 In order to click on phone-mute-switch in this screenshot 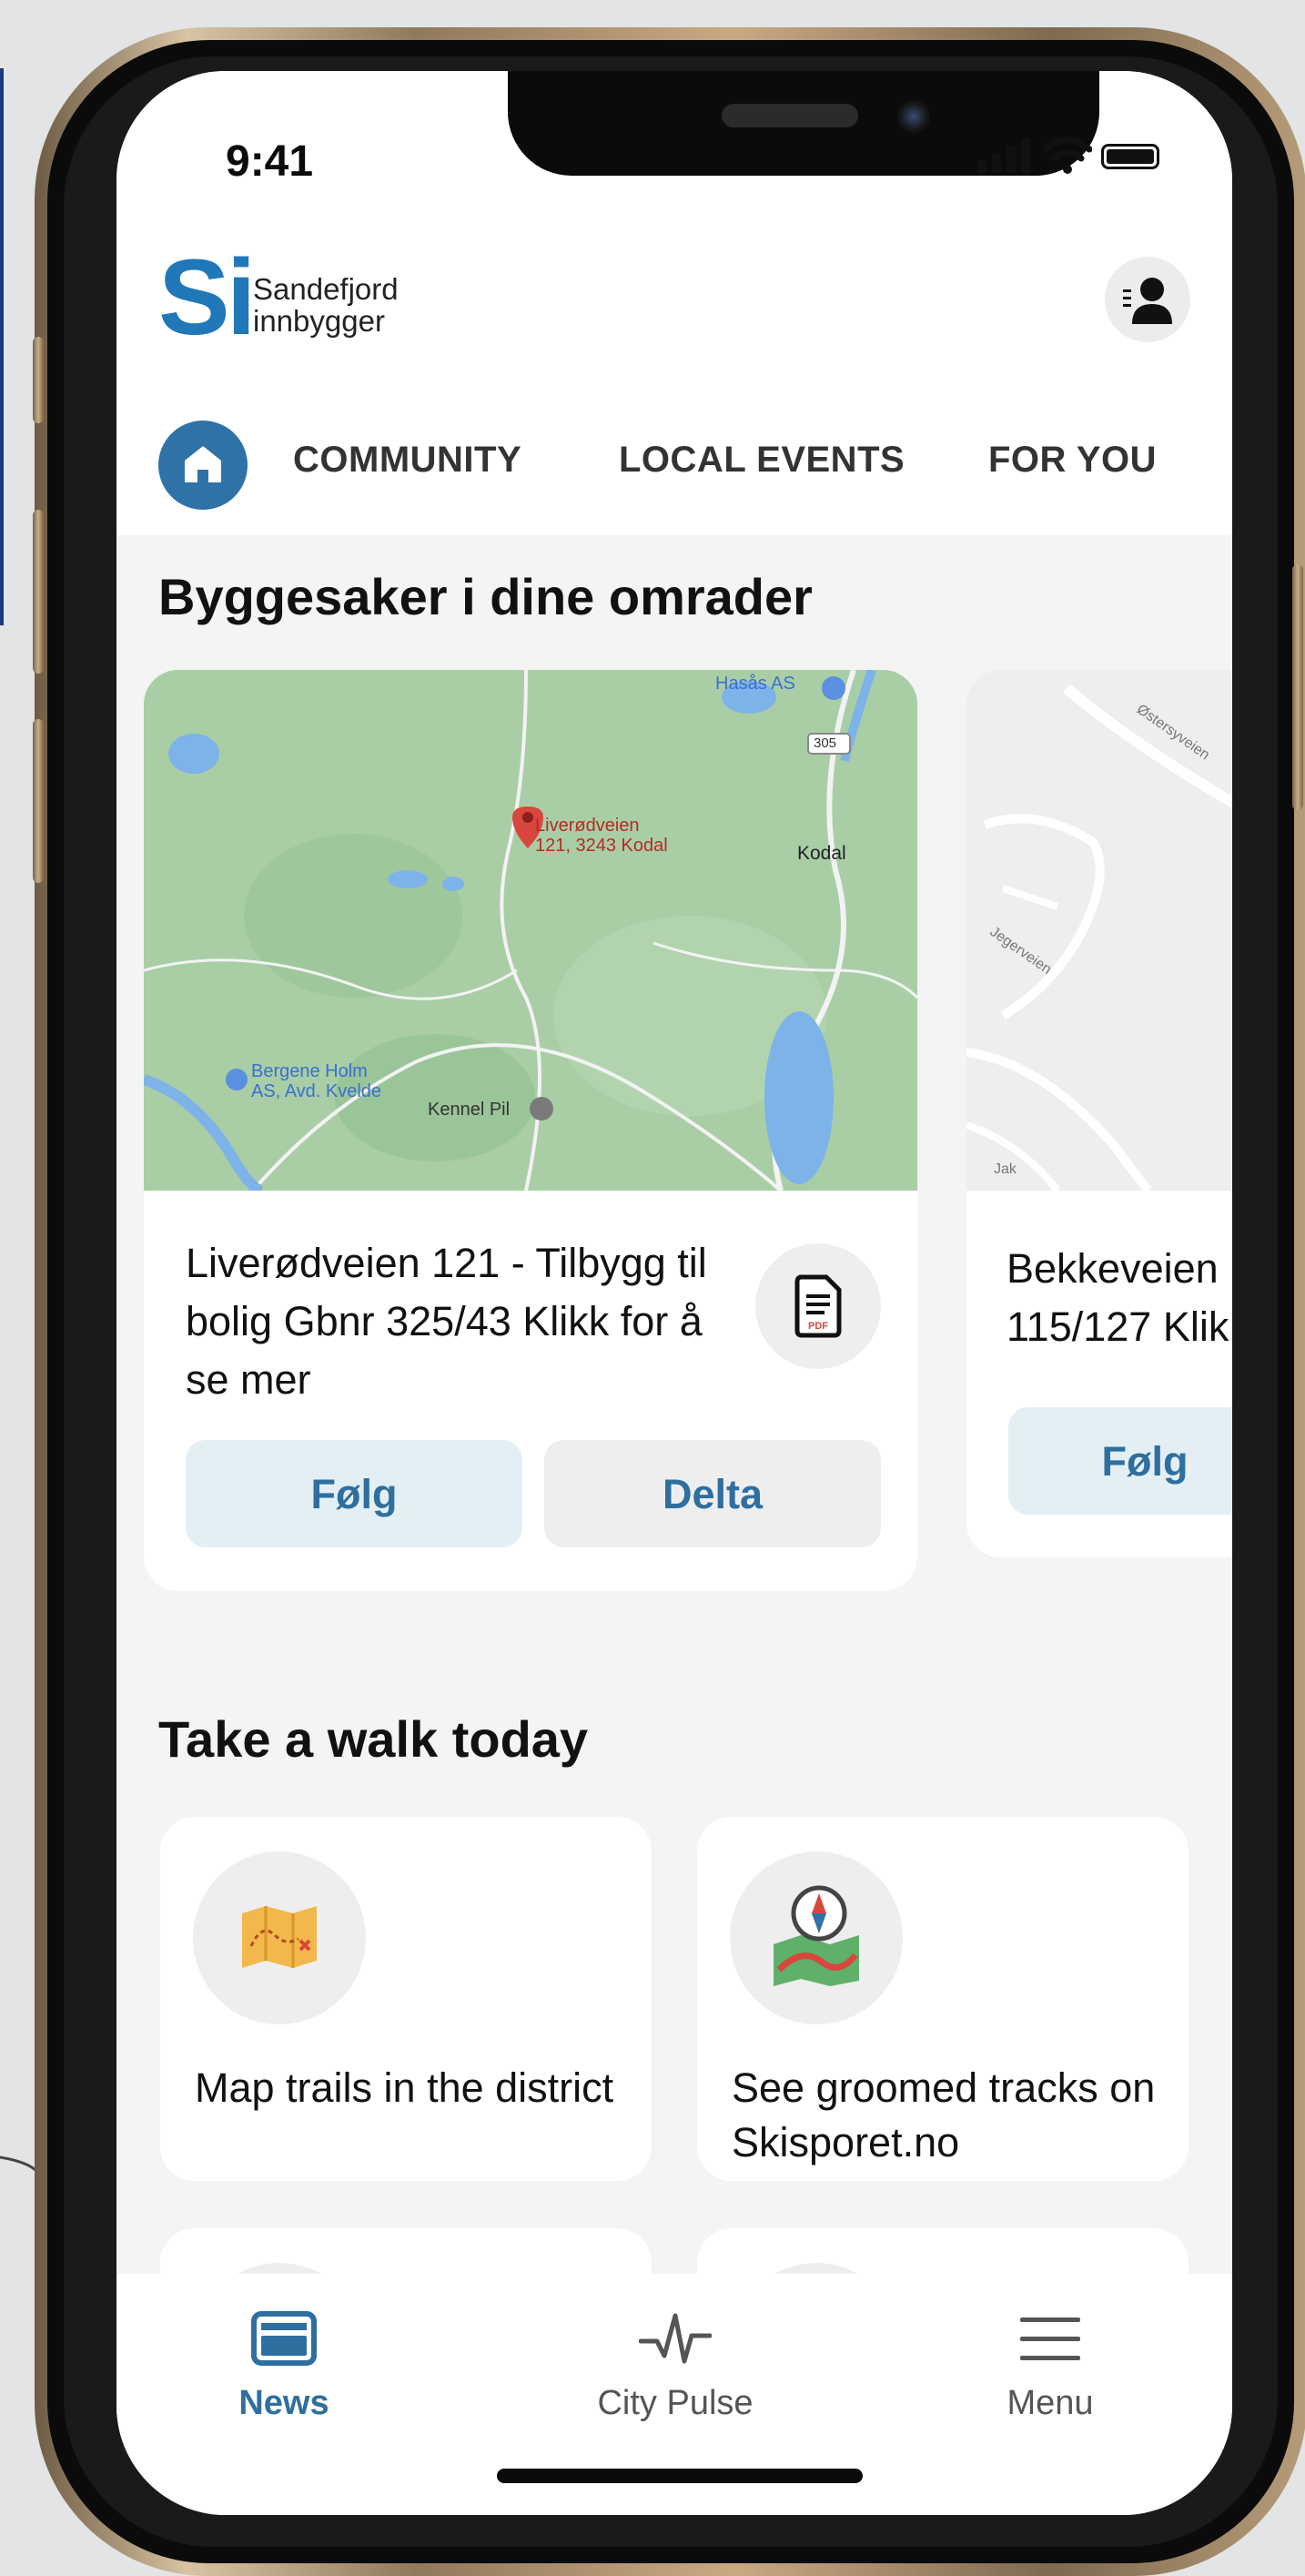, I will do `click(38, 380)`.